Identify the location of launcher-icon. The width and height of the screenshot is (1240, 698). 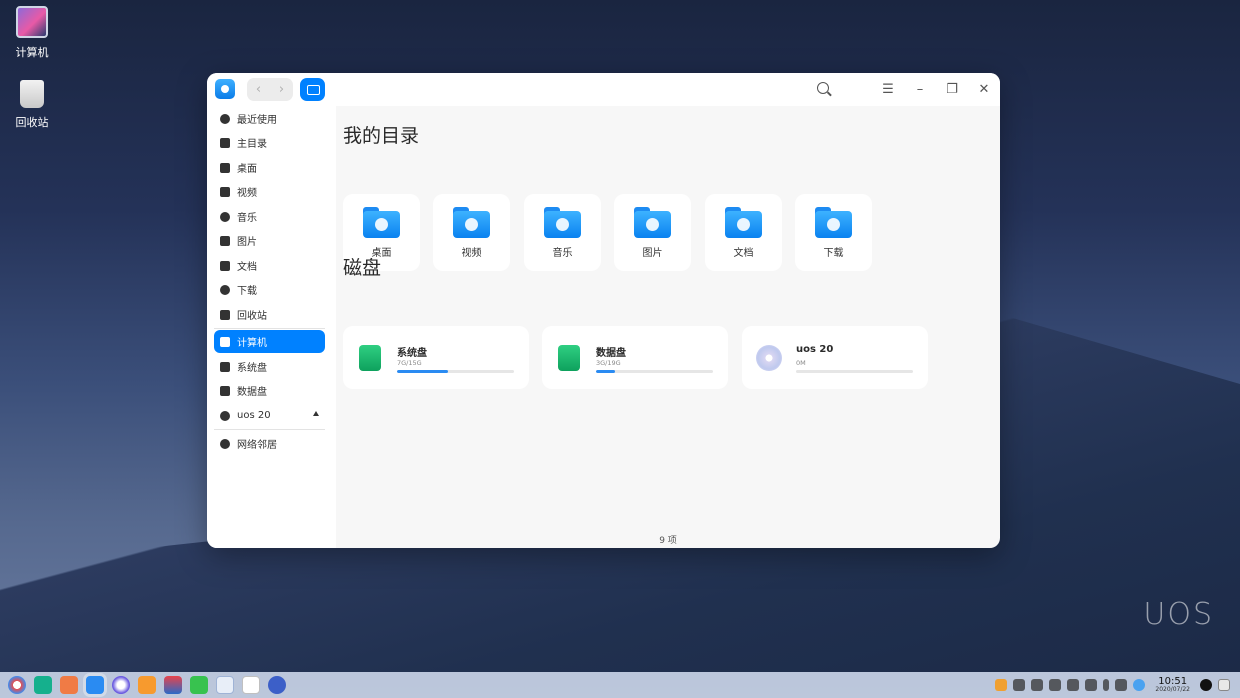
(17, 685).